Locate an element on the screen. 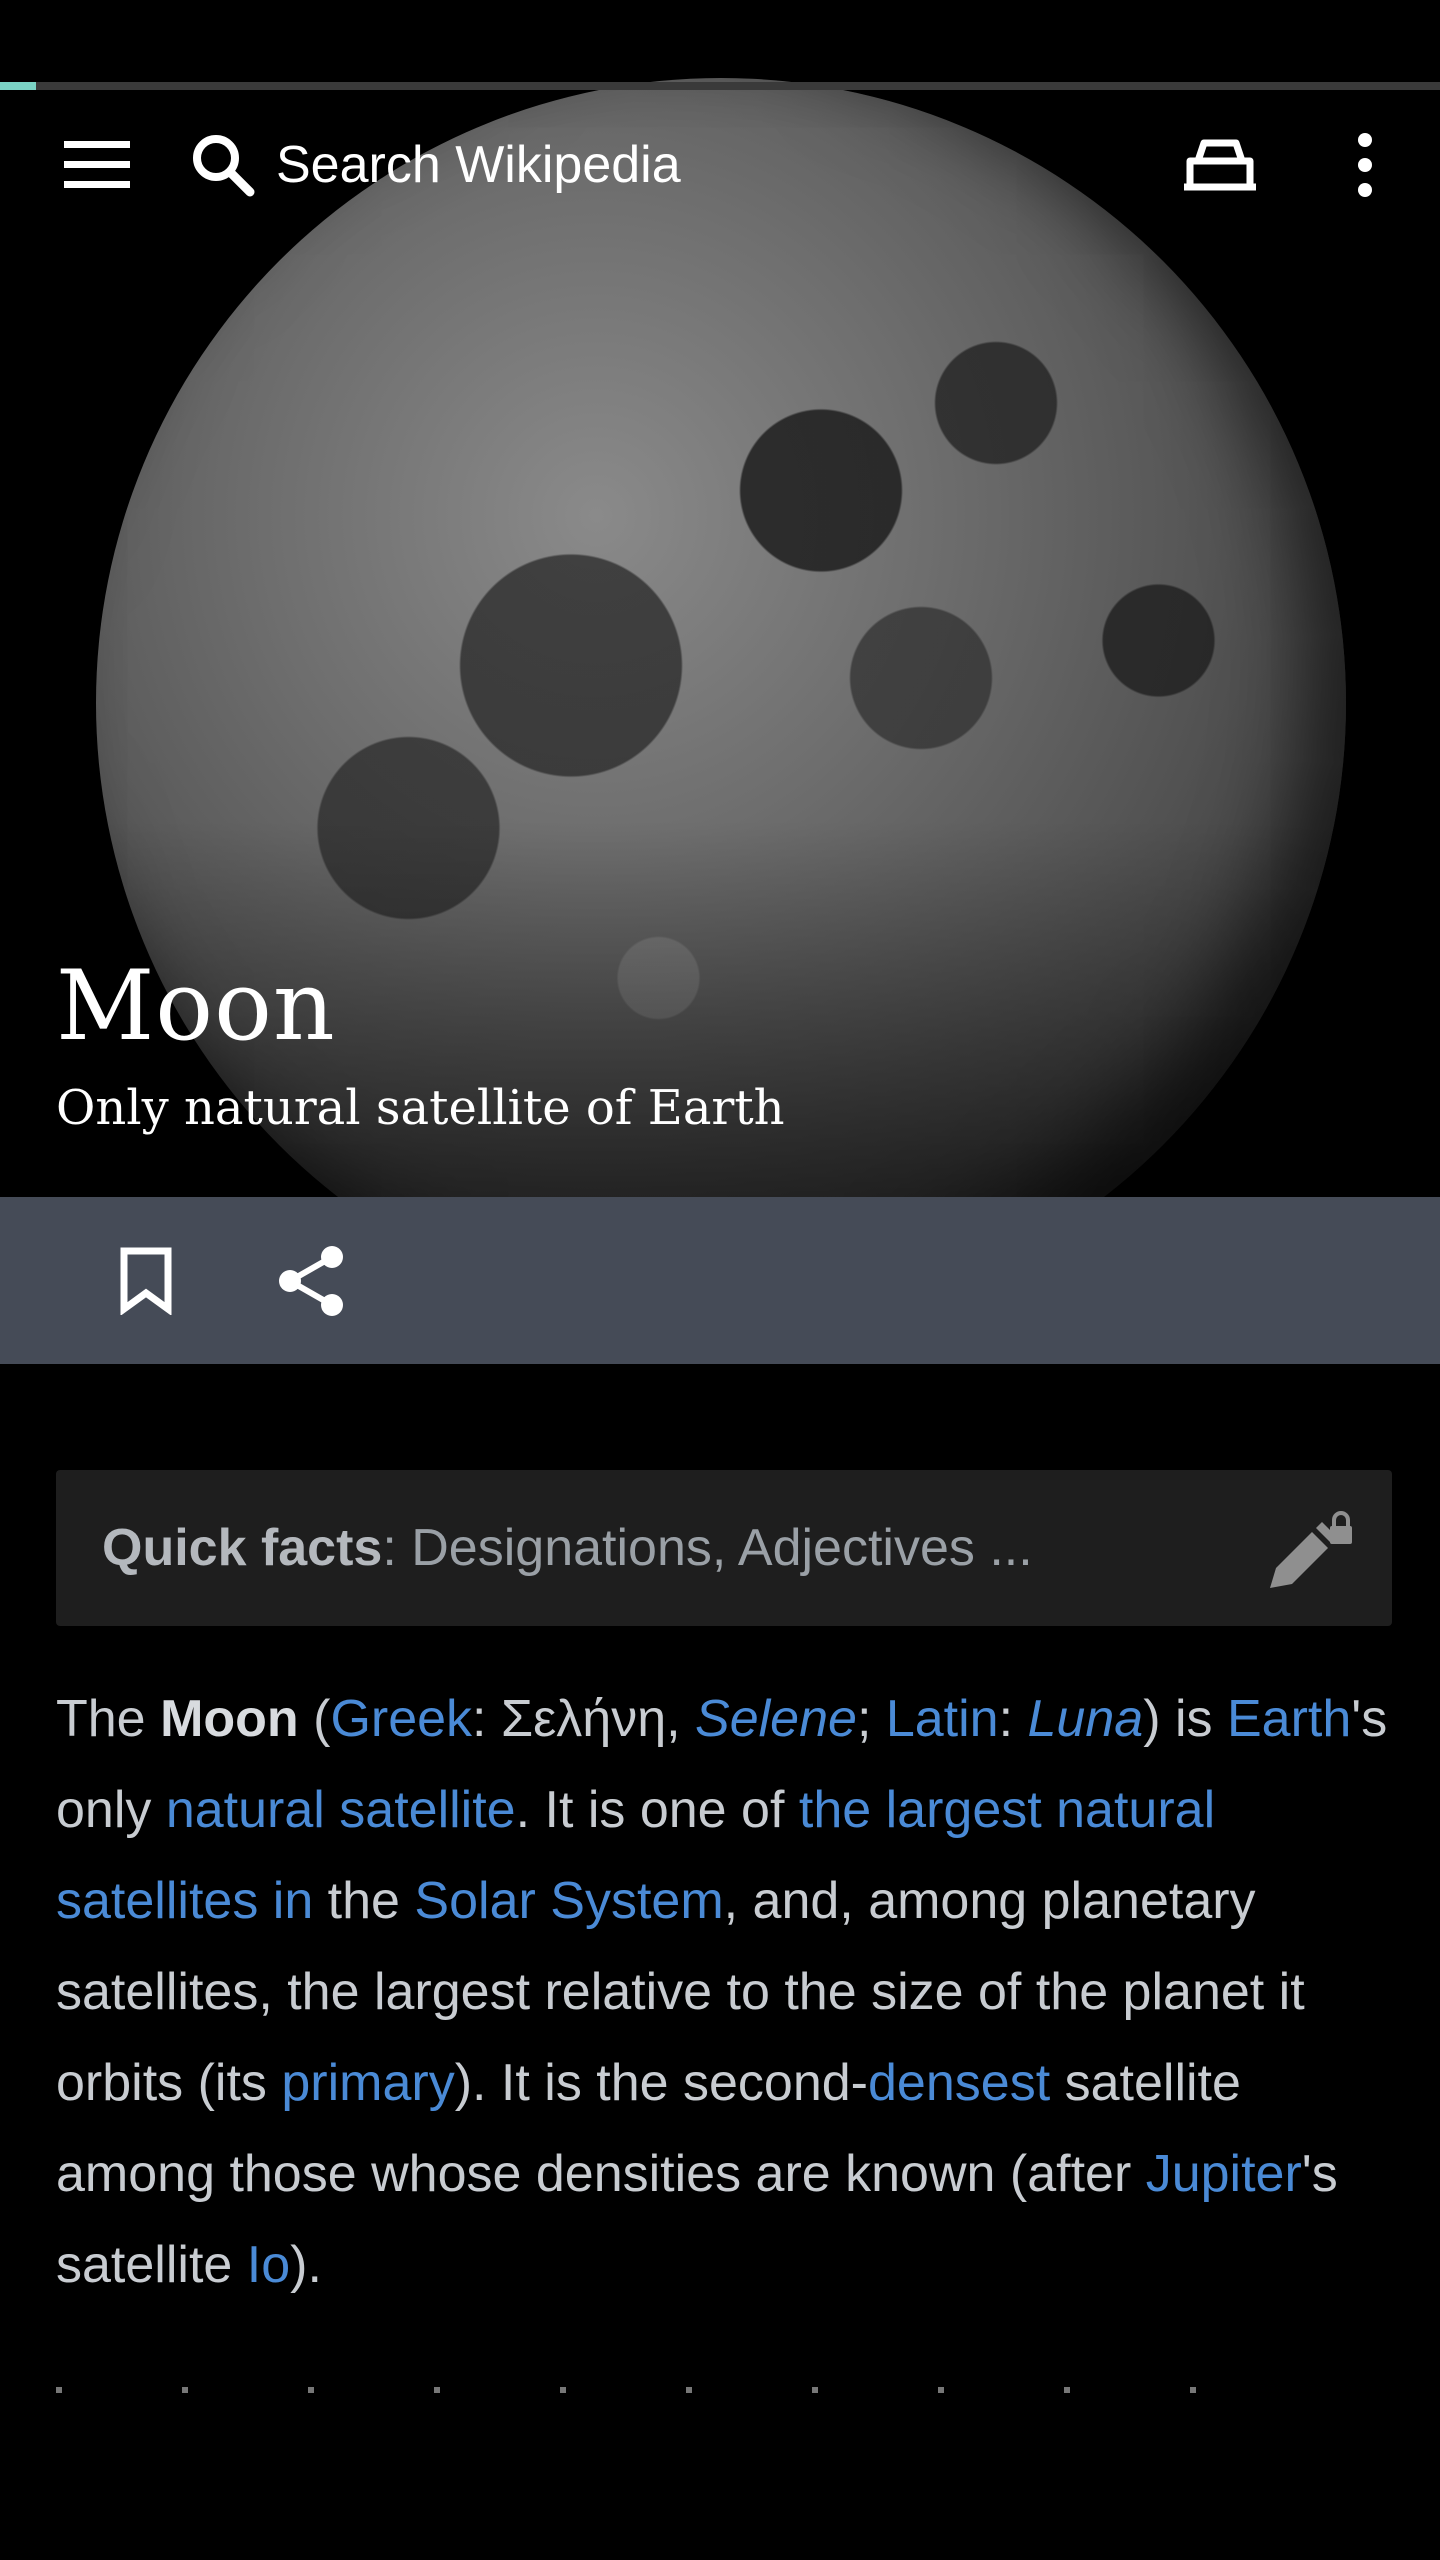  link-greek: Greek is located at coordinates (401, 1719).